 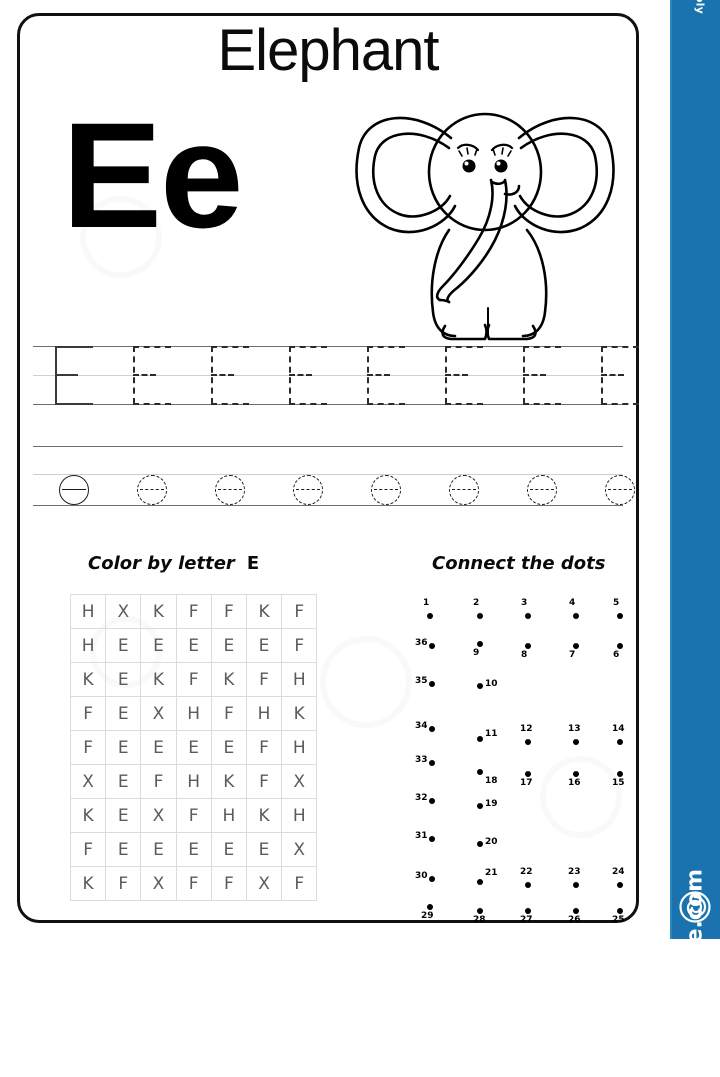 I want to click on trace-guide-E, so click(x=74, y=375).